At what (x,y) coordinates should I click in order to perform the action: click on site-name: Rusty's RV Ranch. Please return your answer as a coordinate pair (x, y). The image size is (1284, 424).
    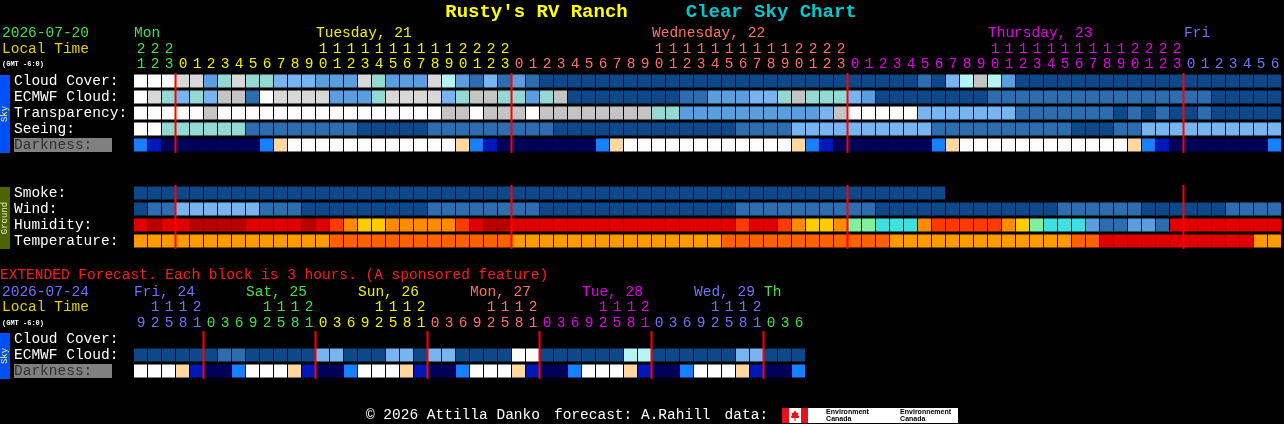
    Looking at the image, I should click on (536, 12).